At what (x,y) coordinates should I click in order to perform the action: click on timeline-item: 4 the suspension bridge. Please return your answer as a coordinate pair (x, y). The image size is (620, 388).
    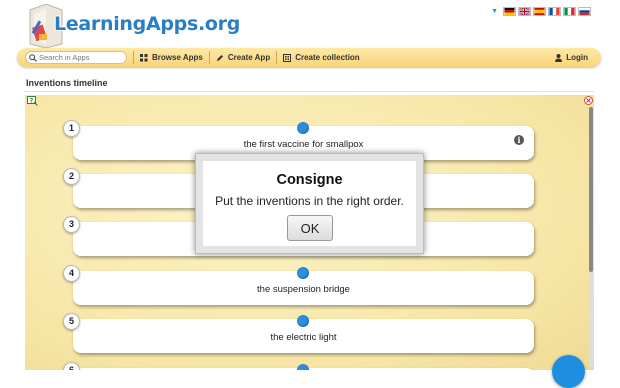
    Looking at the image, I should click on (298, 285).